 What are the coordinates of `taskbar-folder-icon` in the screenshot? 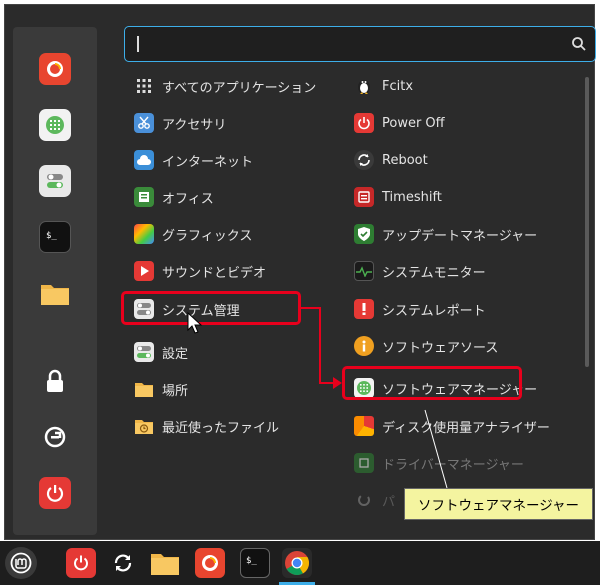 It's located at (165, 563).